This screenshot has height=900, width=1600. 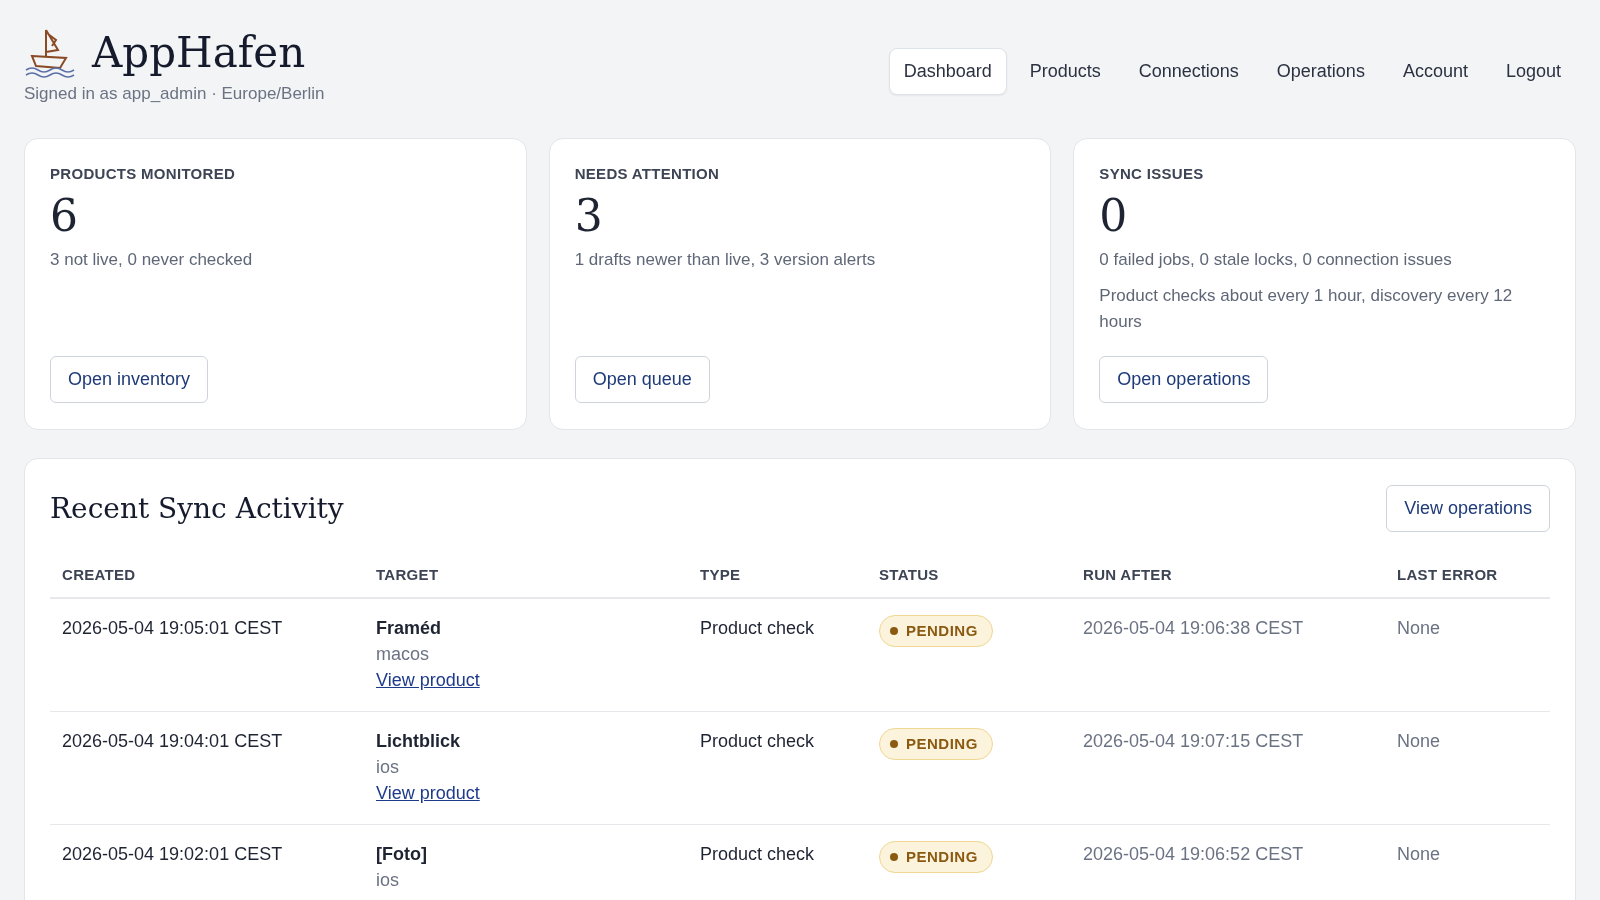 I want to click on view-operations-button: View operations, so click(x=1468, y=508).